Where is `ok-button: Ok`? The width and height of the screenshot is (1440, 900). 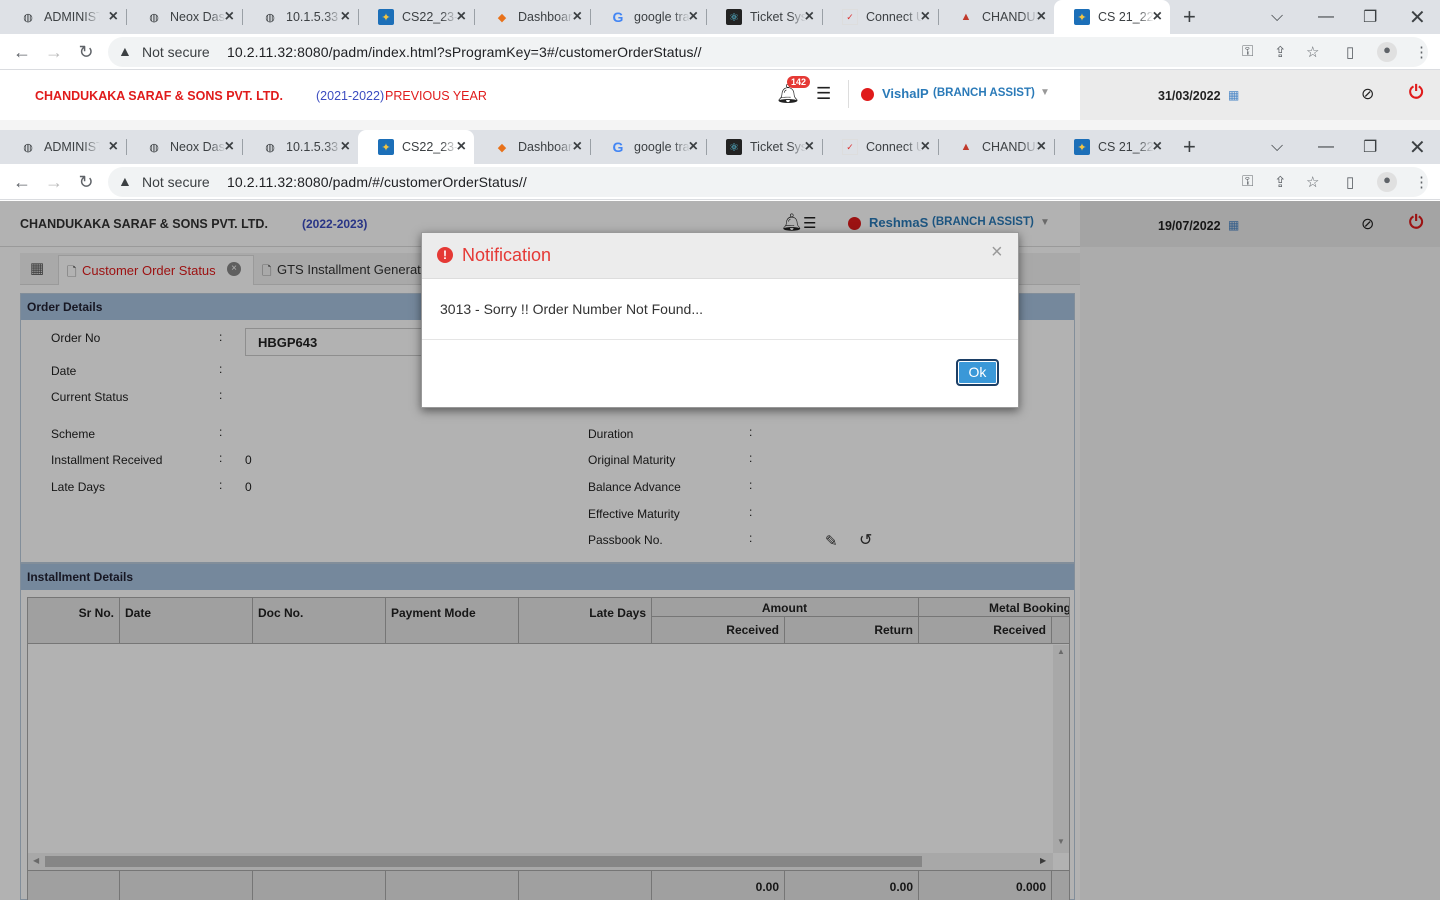 ok-button: Ok is located at coordinates (977, 372).